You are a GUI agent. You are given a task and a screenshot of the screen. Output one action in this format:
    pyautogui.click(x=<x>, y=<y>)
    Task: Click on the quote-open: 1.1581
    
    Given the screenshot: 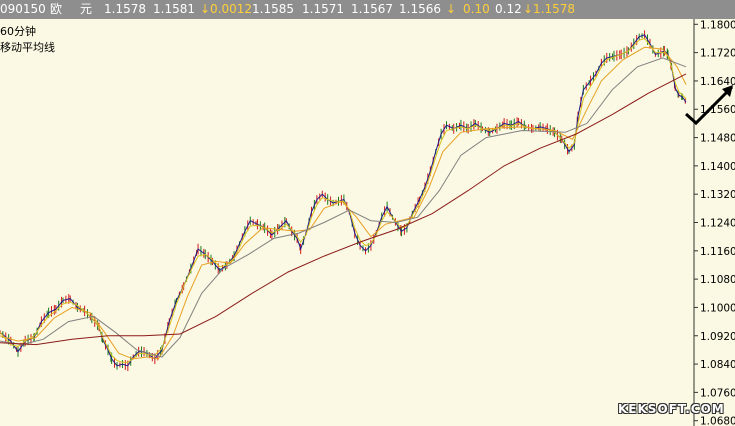 What is the action you would take?
    pyautogui.click(x=174, y=9)
    